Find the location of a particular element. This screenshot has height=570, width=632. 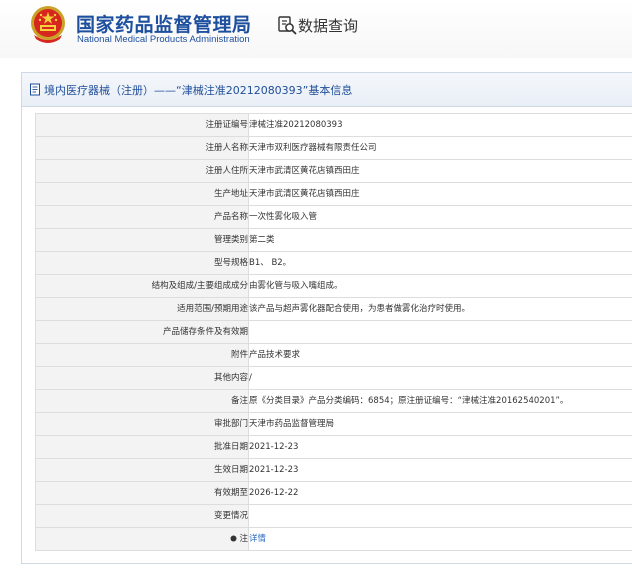

table-row: 适用范围/预期用途 该产品与超声雾化器配合使用，为患者做雾化治疗时使用。 is located at coordinates (333, 309).